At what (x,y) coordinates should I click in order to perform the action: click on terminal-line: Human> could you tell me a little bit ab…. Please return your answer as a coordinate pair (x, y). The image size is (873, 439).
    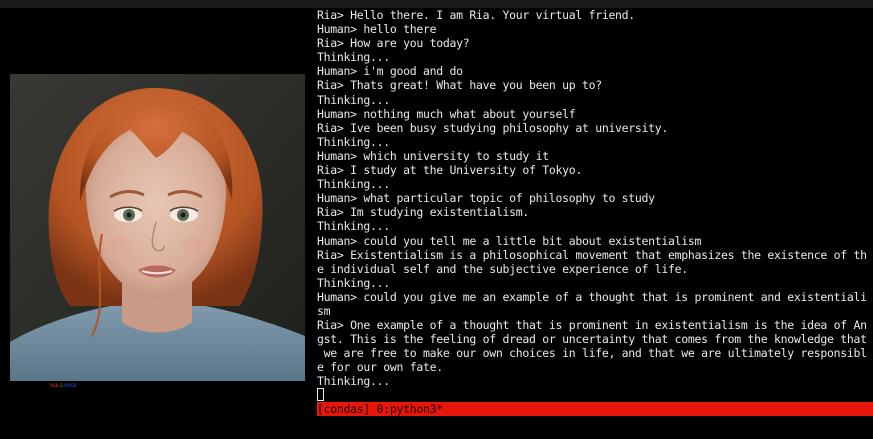
    Looking at the image, I should click on (509, 240).